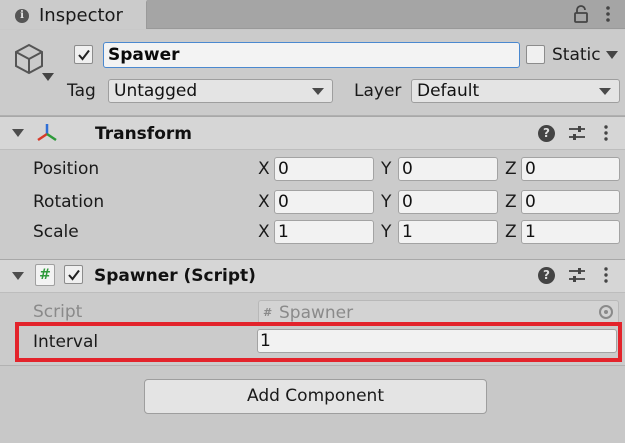  What do you see at coordinates (448, 169) in the screenshot?
I see `position-y-field: 0` at bounding box center [448, 169].